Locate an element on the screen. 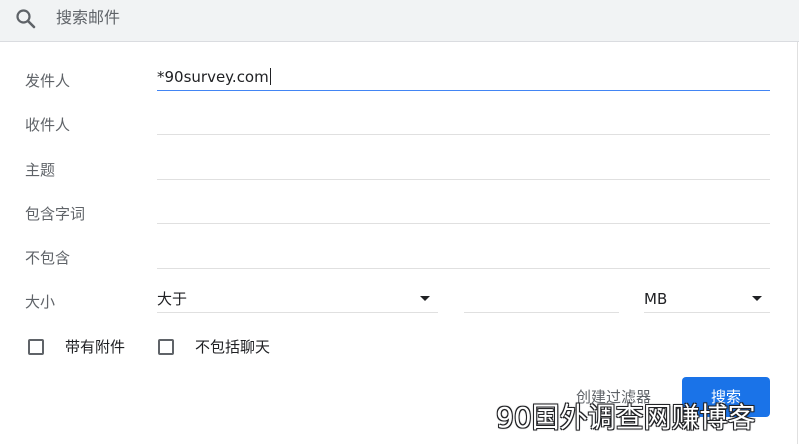 Image resolution: width=799 pixels, height=444 pixels. has-attachment-checkbox is located at coordinates (36, 347).